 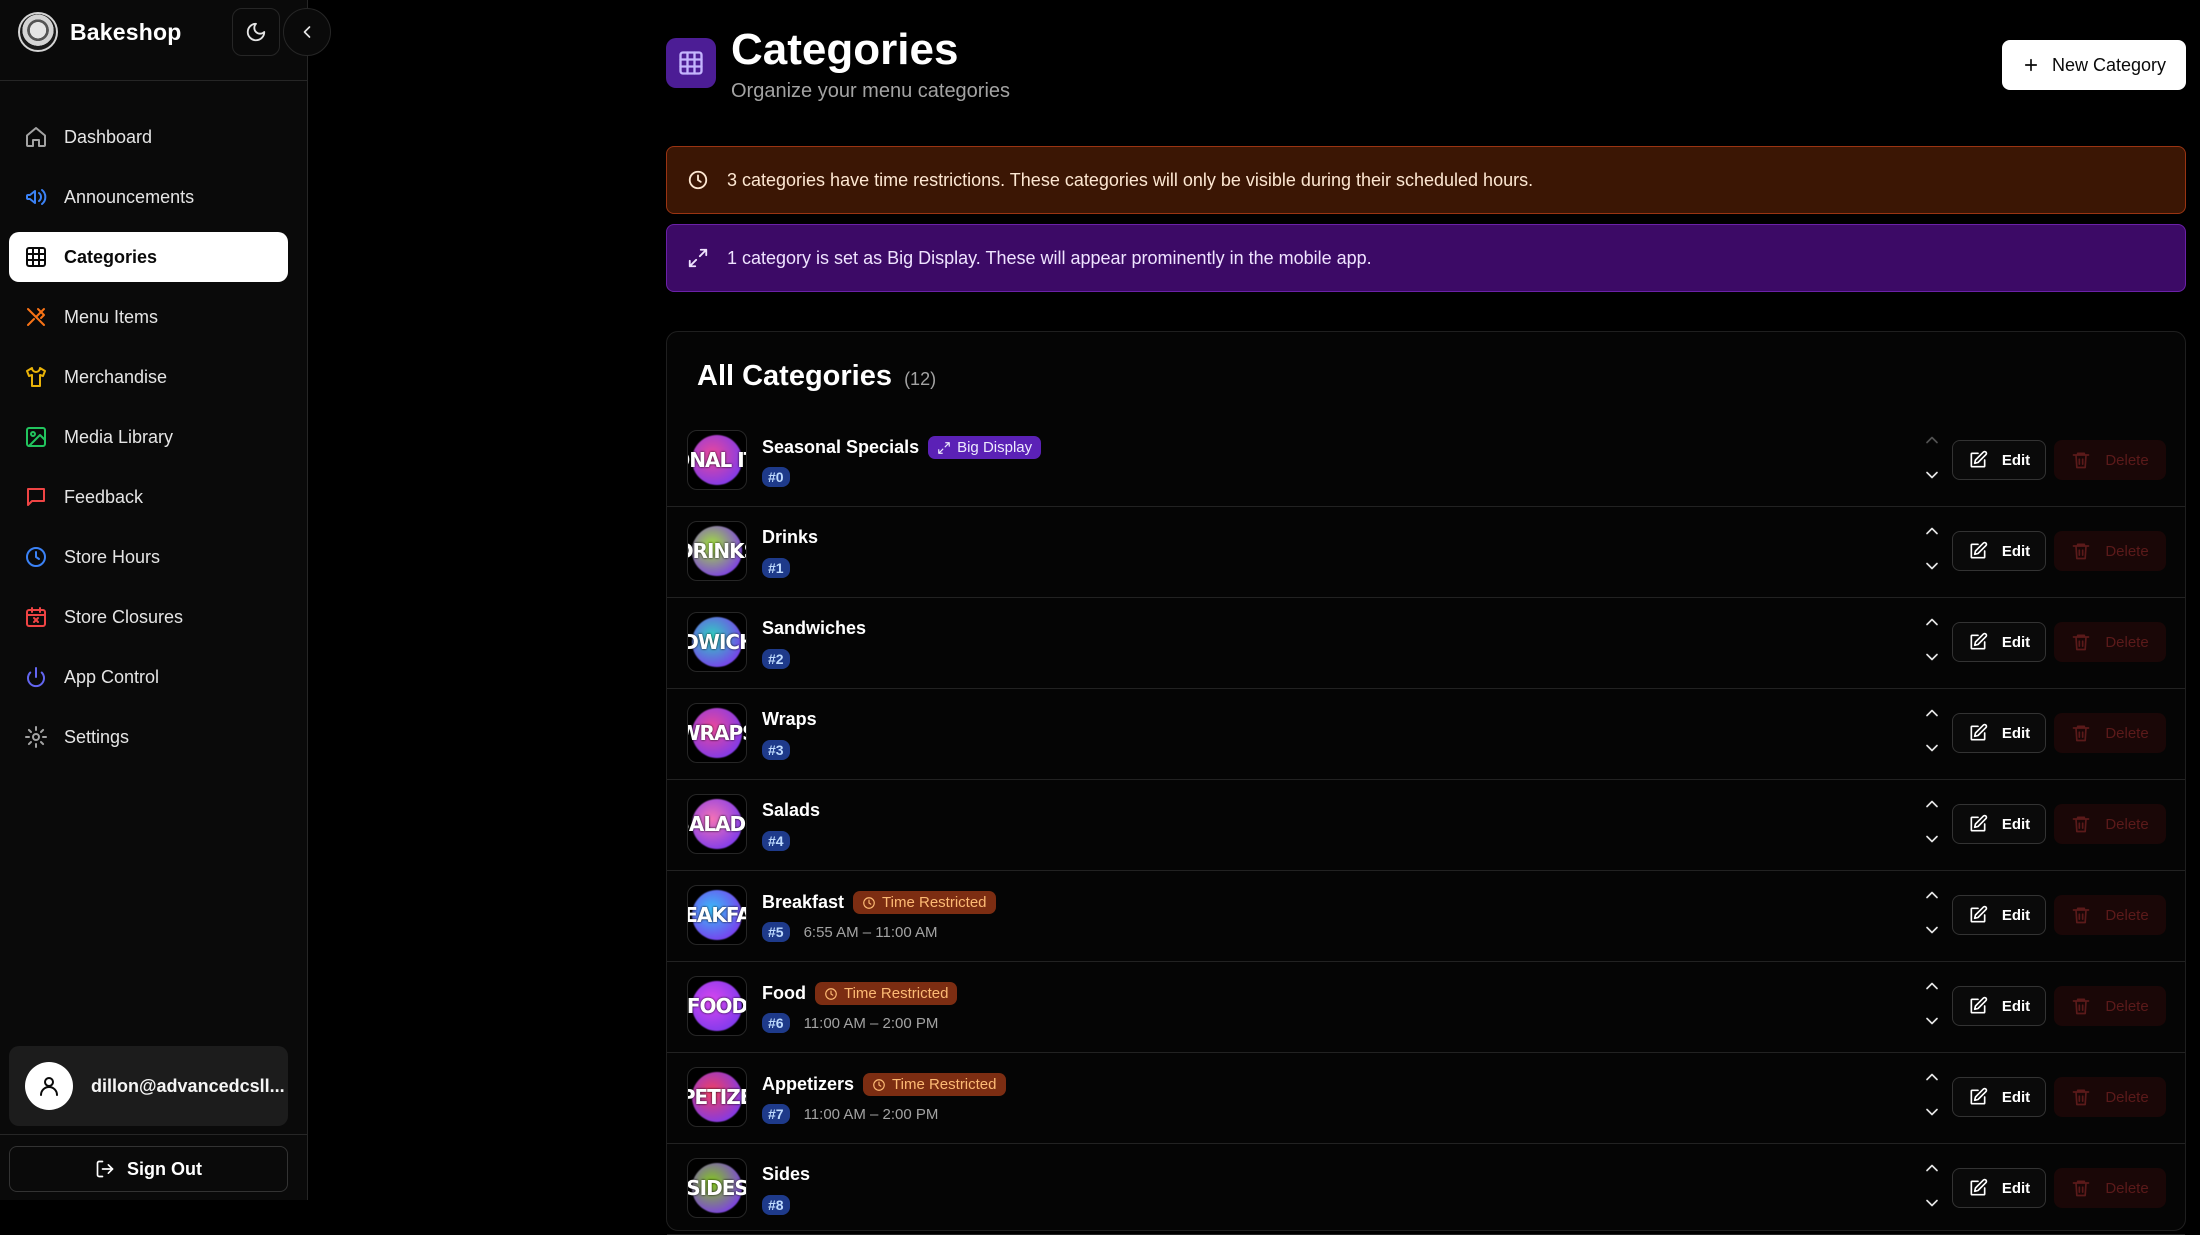 I want to click on sidebar-item-app-control: App Control, so click(x=148, y=677).